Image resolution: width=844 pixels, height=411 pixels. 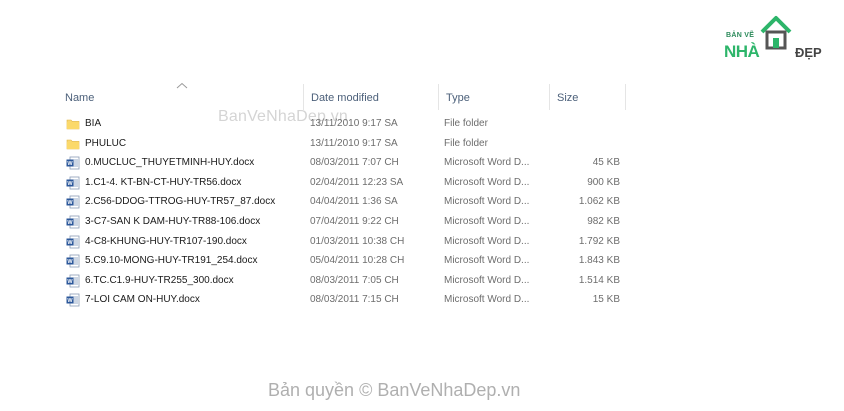 What do you see at coordinates (603, 221) in the screenshot?
I see `file-size: 982 KB` at bounding box center [603, 221].